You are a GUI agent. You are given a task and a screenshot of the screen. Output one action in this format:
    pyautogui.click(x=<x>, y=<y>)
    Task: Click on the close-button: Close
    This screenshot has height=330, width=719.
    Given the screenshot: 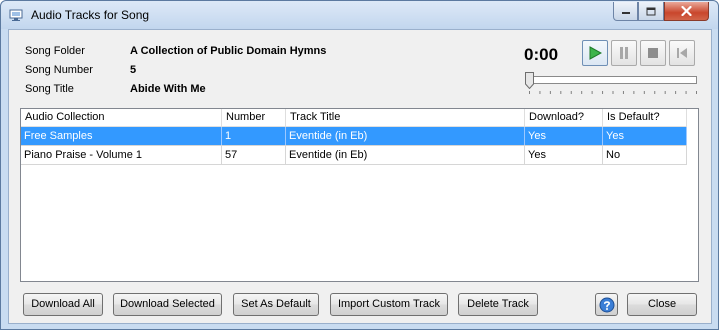 What is the action you would take?
    pyautogui.click(x=662, y=304)
    